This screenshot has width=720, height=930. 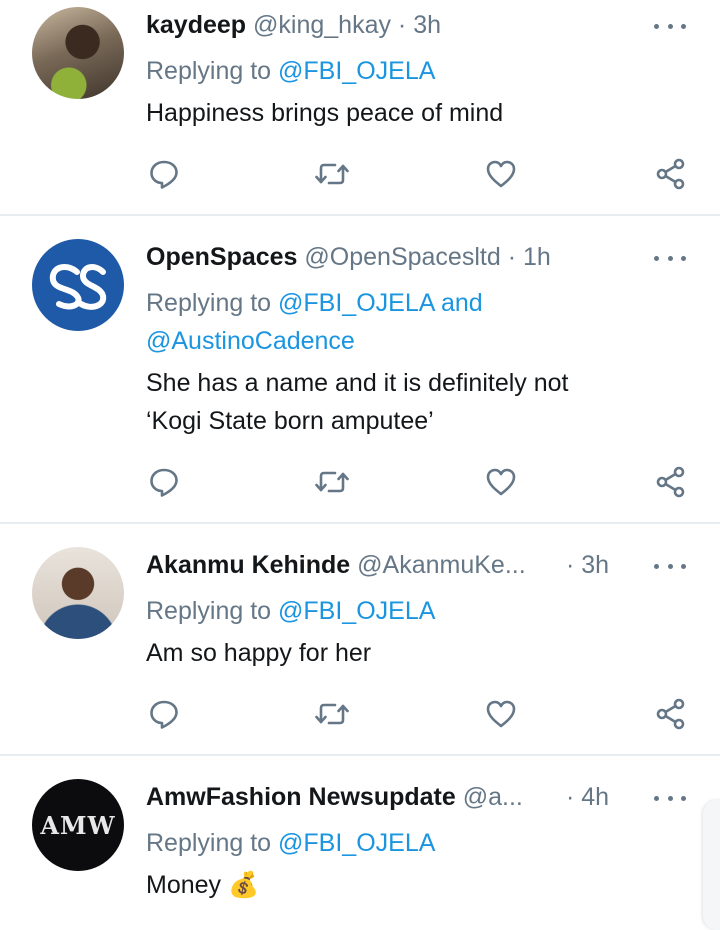 I want to click on display-name: kaydeep, so click(x=196, y=25).